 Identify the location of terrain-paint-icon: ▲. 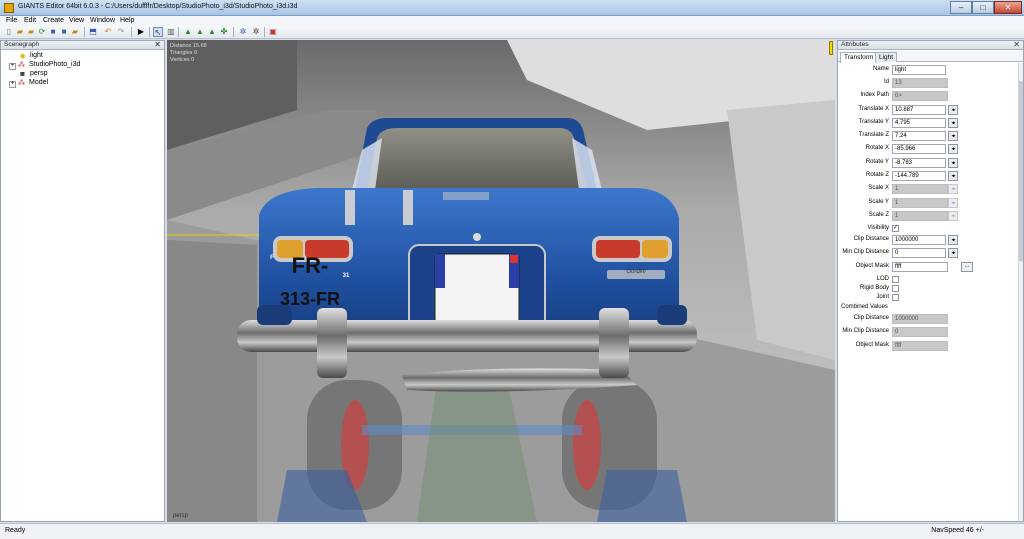
(188, 32).